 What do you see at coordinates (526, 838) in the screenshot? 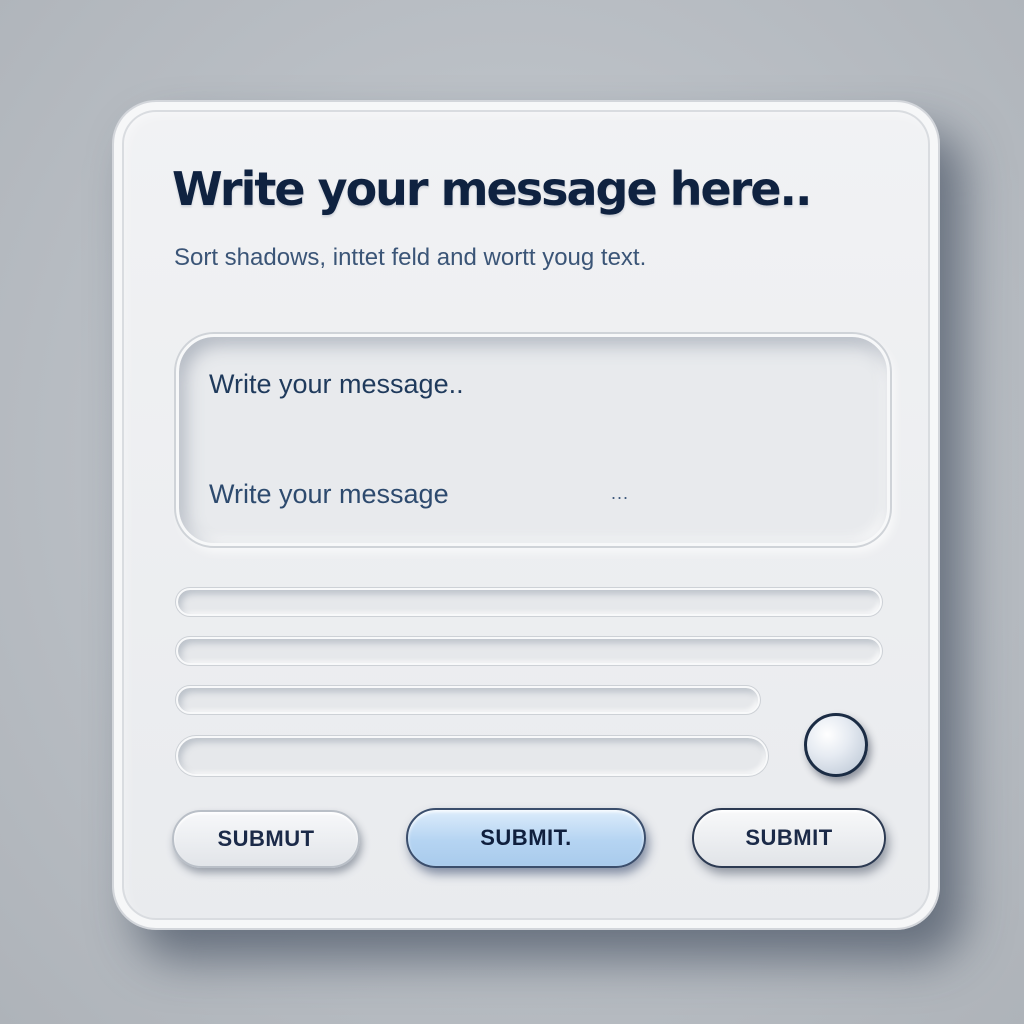
I see `submit-button-primary: SUBMIT.` at bounding box center [526, 838].